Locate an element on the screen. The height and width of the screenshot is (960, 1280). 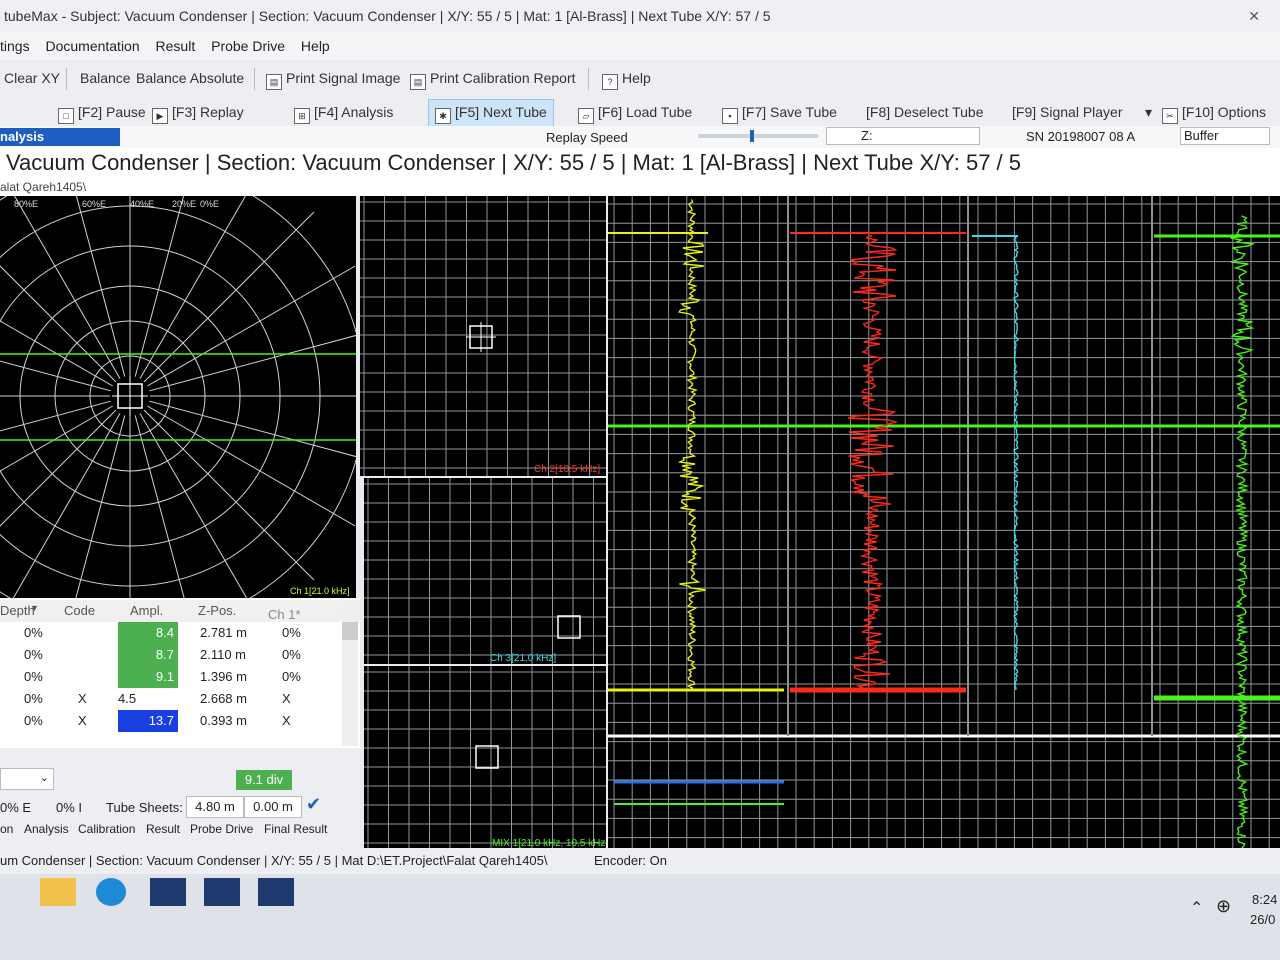
encoder-status: Encoder: On is located at coordinates (630, 860).